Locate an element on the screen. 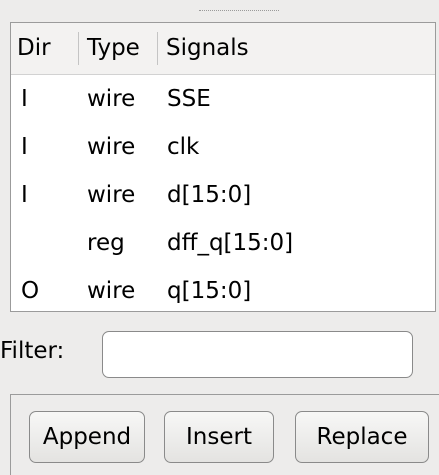 This screenshot has width=439, height=475. replace-button: Replace is located at coordinates (362, 437).